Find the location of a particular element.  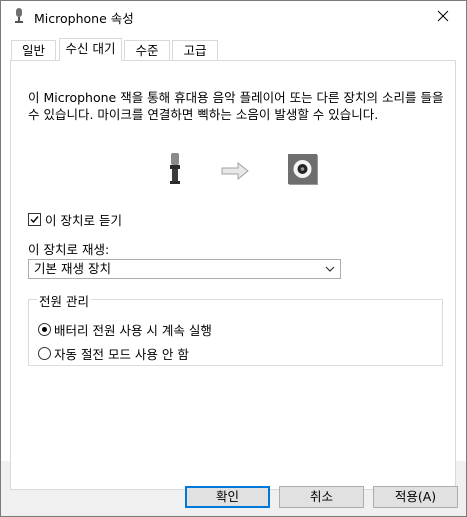

checkmark-icon is located at coordinates (34, 220).